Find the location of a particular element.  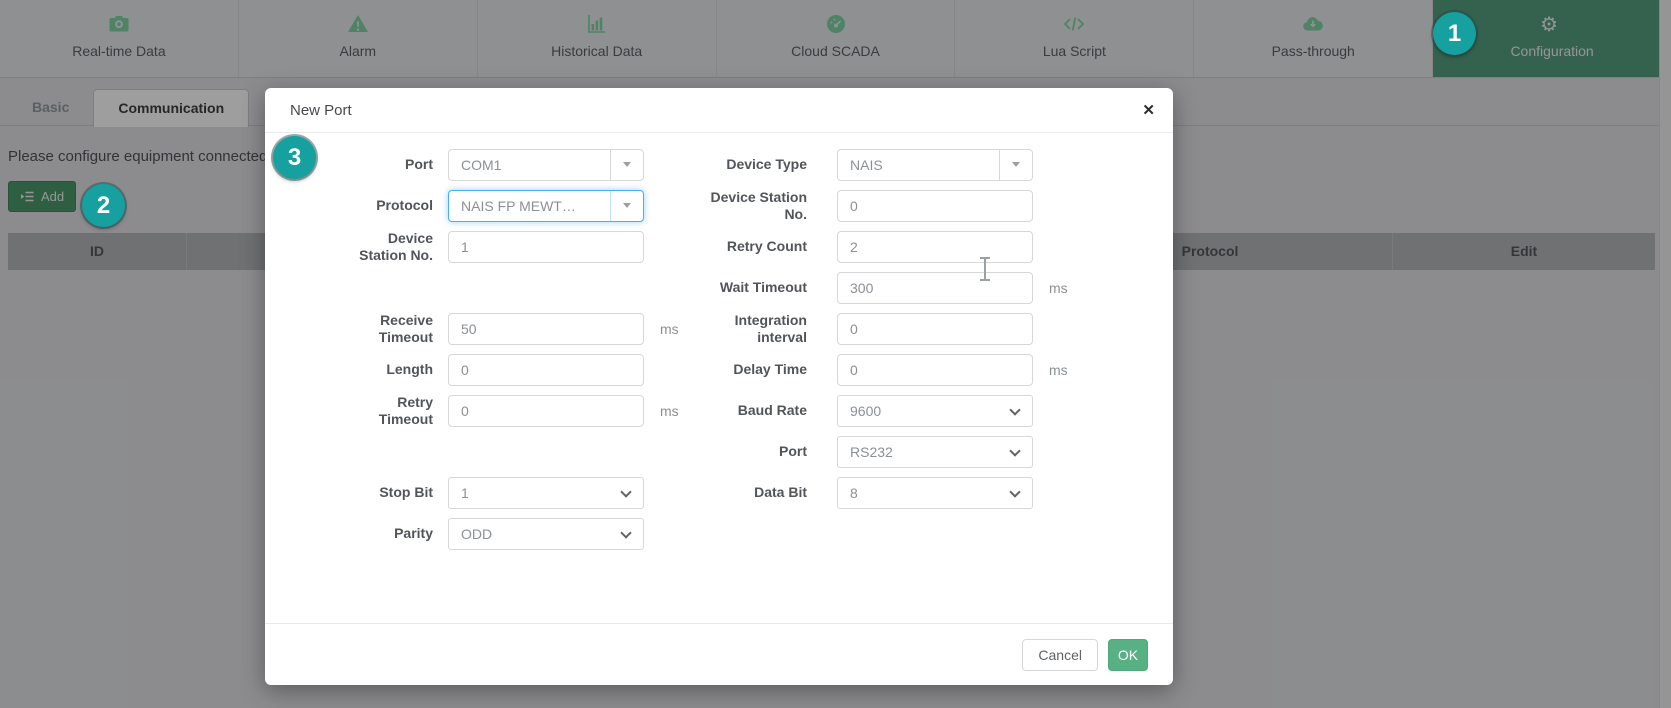

form-row: Length Delay Time ms is located at coordinates (719, 369).